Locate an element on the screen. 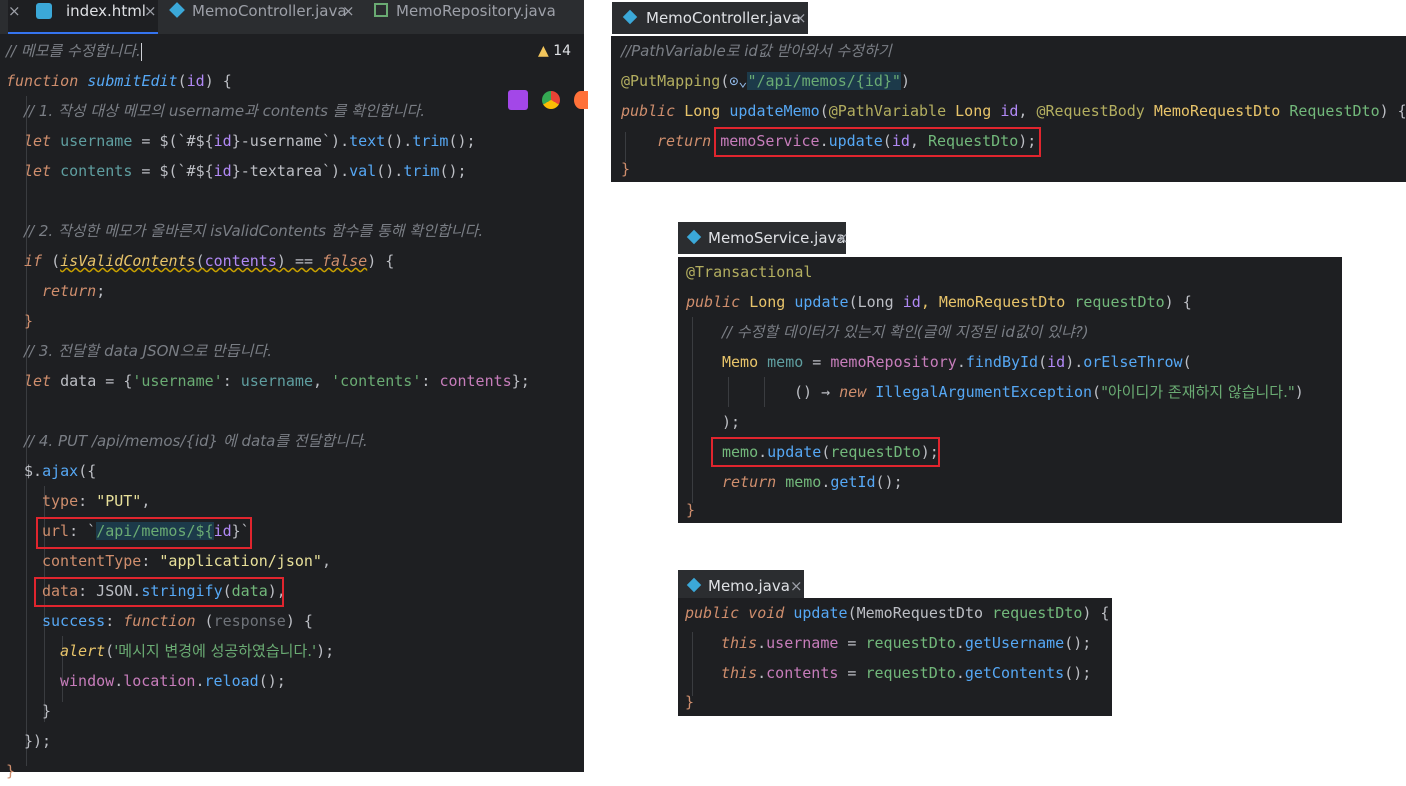 Image resolution: width=1406 pixels, height=786 pixels. tab-memo-service-java: MemoService.java × is located at coordinates (763, 238).